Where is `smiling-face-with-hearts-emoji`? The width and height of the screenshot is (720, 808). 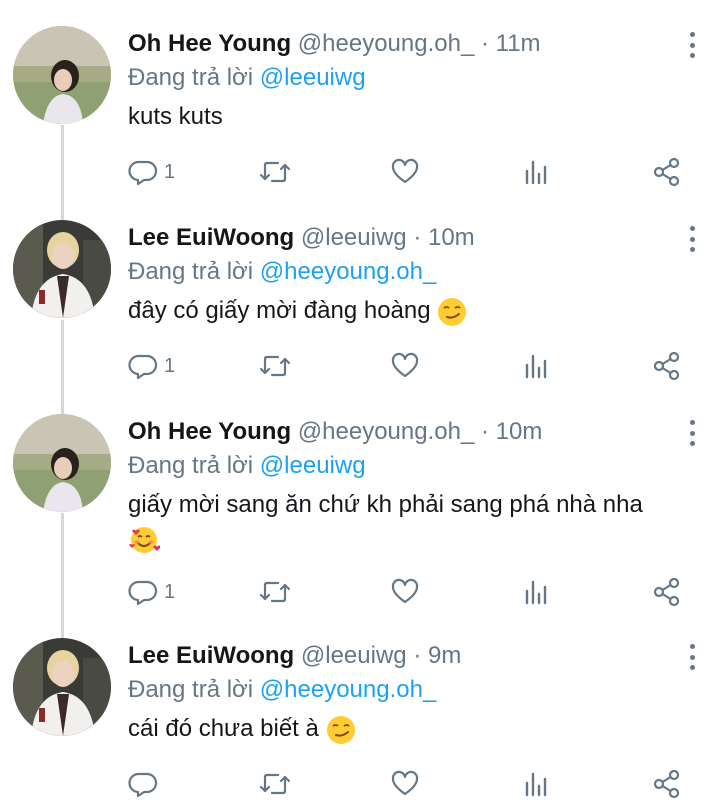
smiling-face-with-hearts-emoji is located at coordinates (144, 539).